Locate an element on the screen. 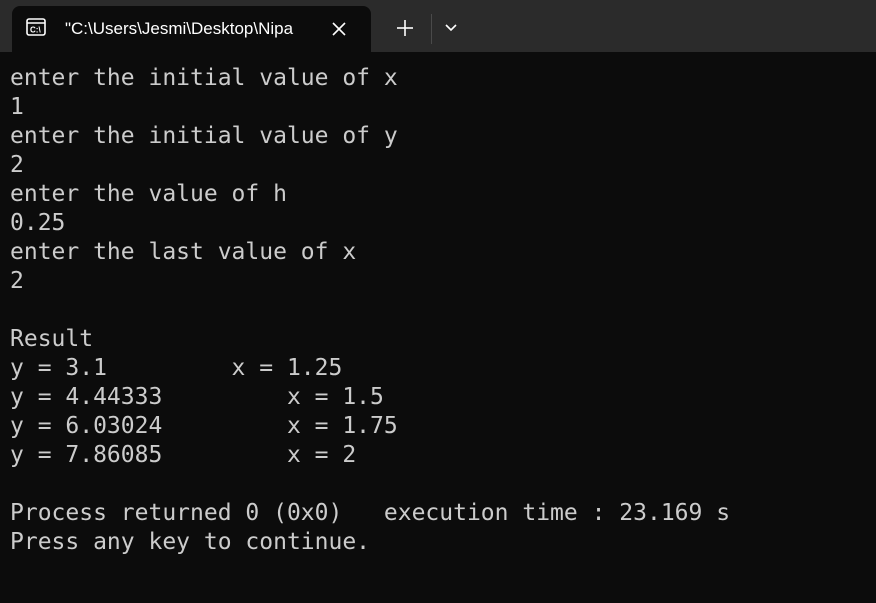 This screenshot has height=603, width=876. tab-console: C:\ "C:\Users\Jesmi\Desktop\Nipa is located at coordinates (191, 29).